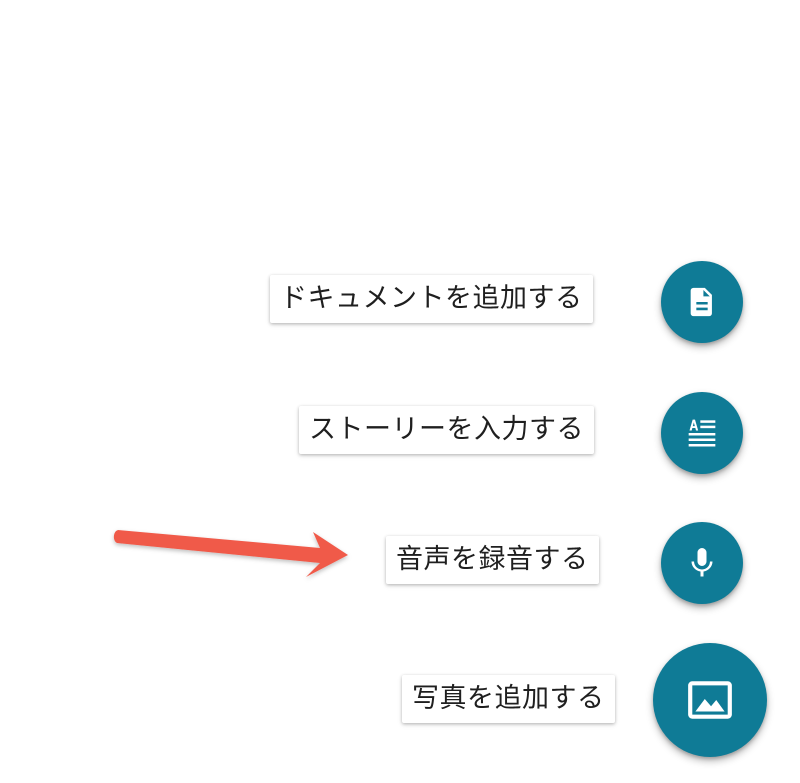 This screenshot has width=800, height=783. I want to click on add-document-button, so click(702, 302).